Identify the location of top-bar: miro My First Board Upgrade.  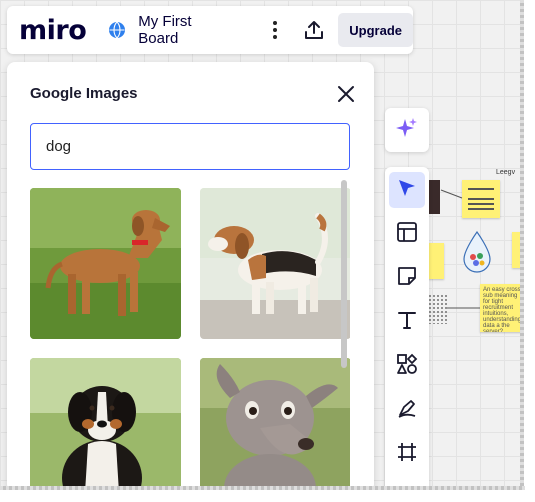
(210, 30).